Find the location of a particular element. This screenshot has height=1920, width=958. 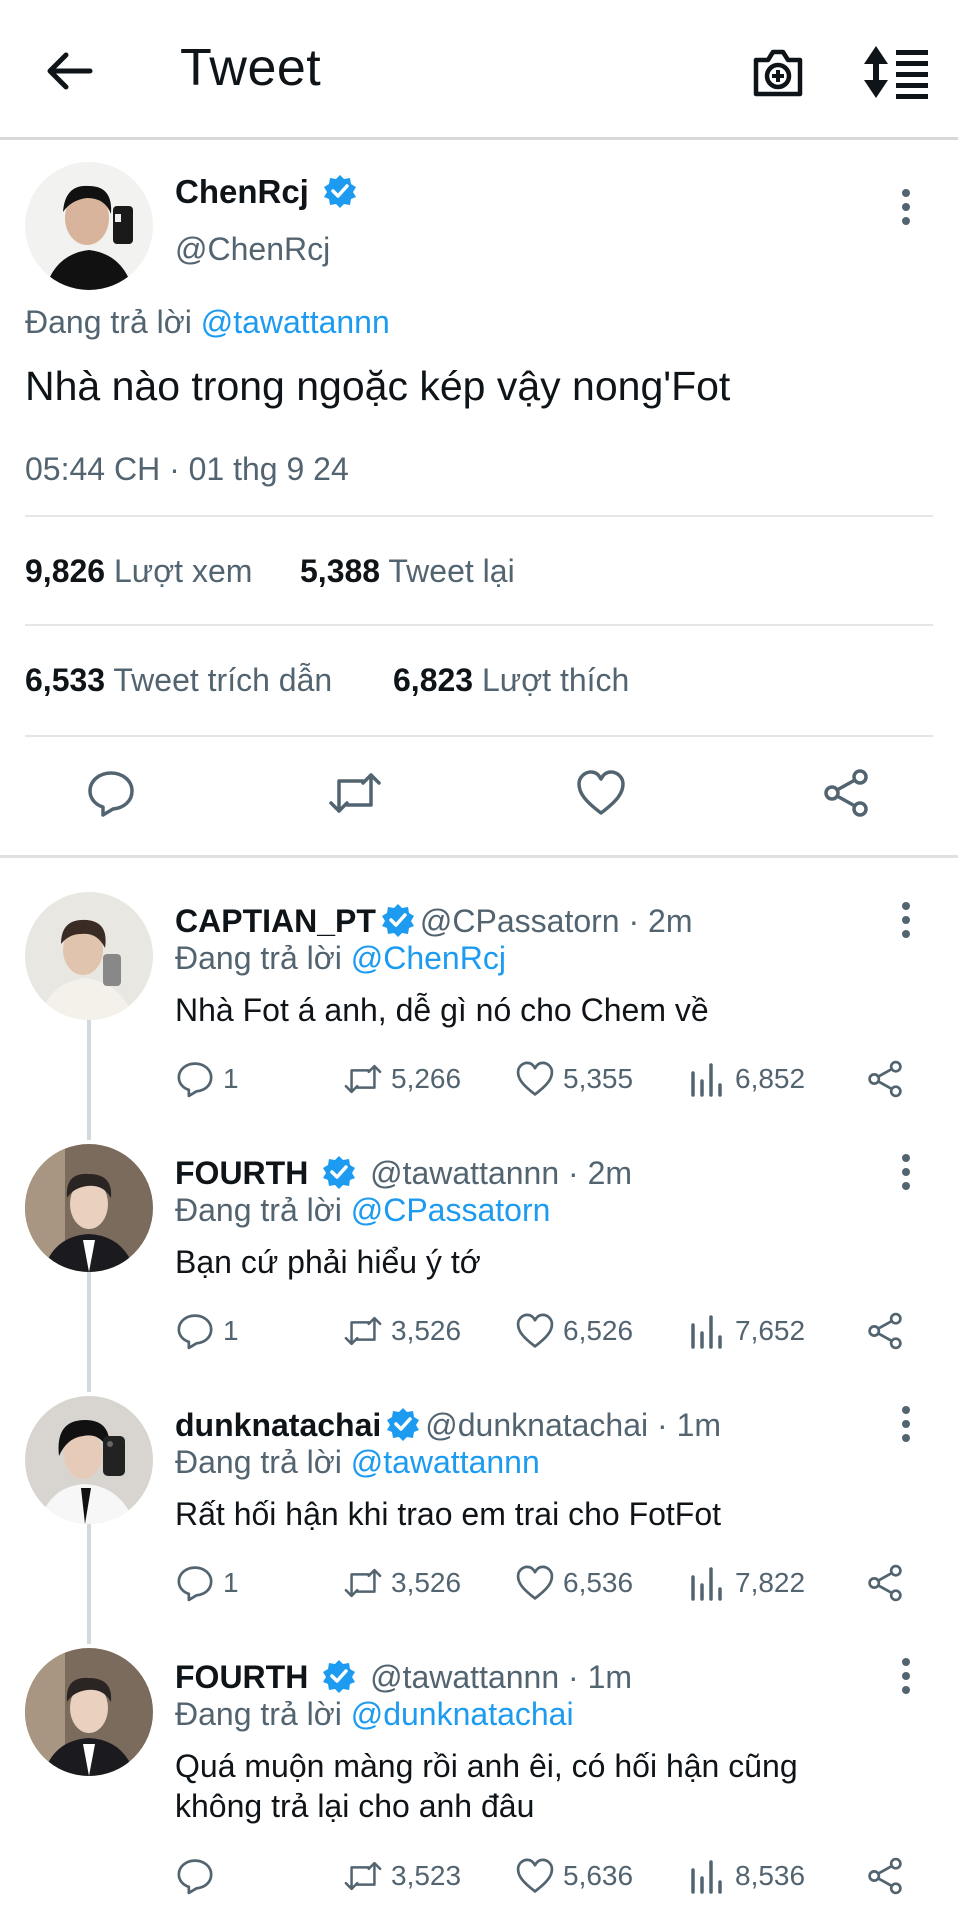

reply-context: Đang trả lời @tawattannn is located at coordinates (357, 1462).